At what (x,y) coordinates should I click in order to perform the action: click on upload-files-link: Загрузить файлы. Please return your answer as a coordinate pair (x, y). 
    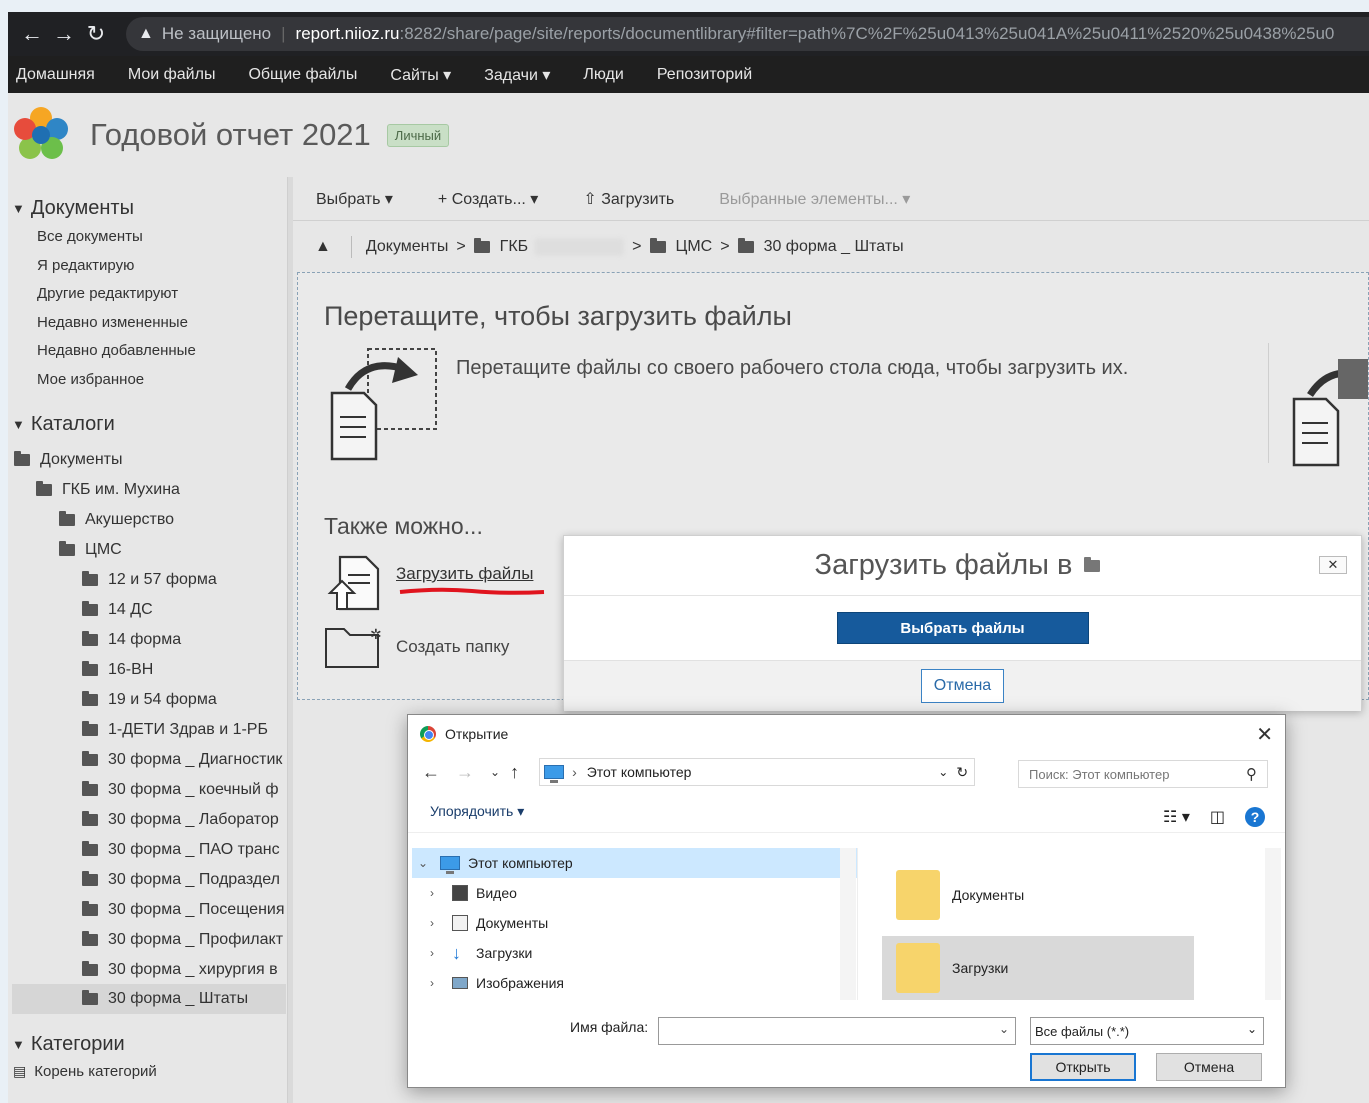
    Looking at the image, I should click on (464, 574).